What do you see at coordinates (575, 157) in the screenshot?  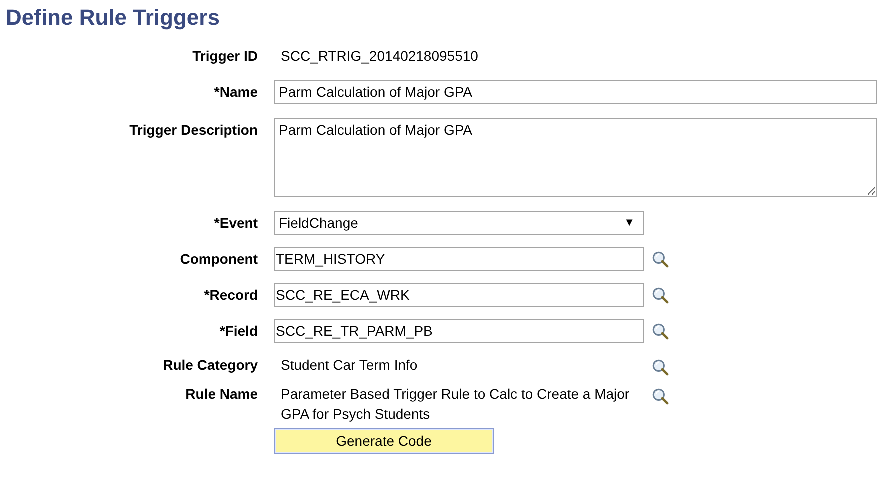 I see `text-area: Parm Calculation of Major GPA` at bounding box center [575, 157].